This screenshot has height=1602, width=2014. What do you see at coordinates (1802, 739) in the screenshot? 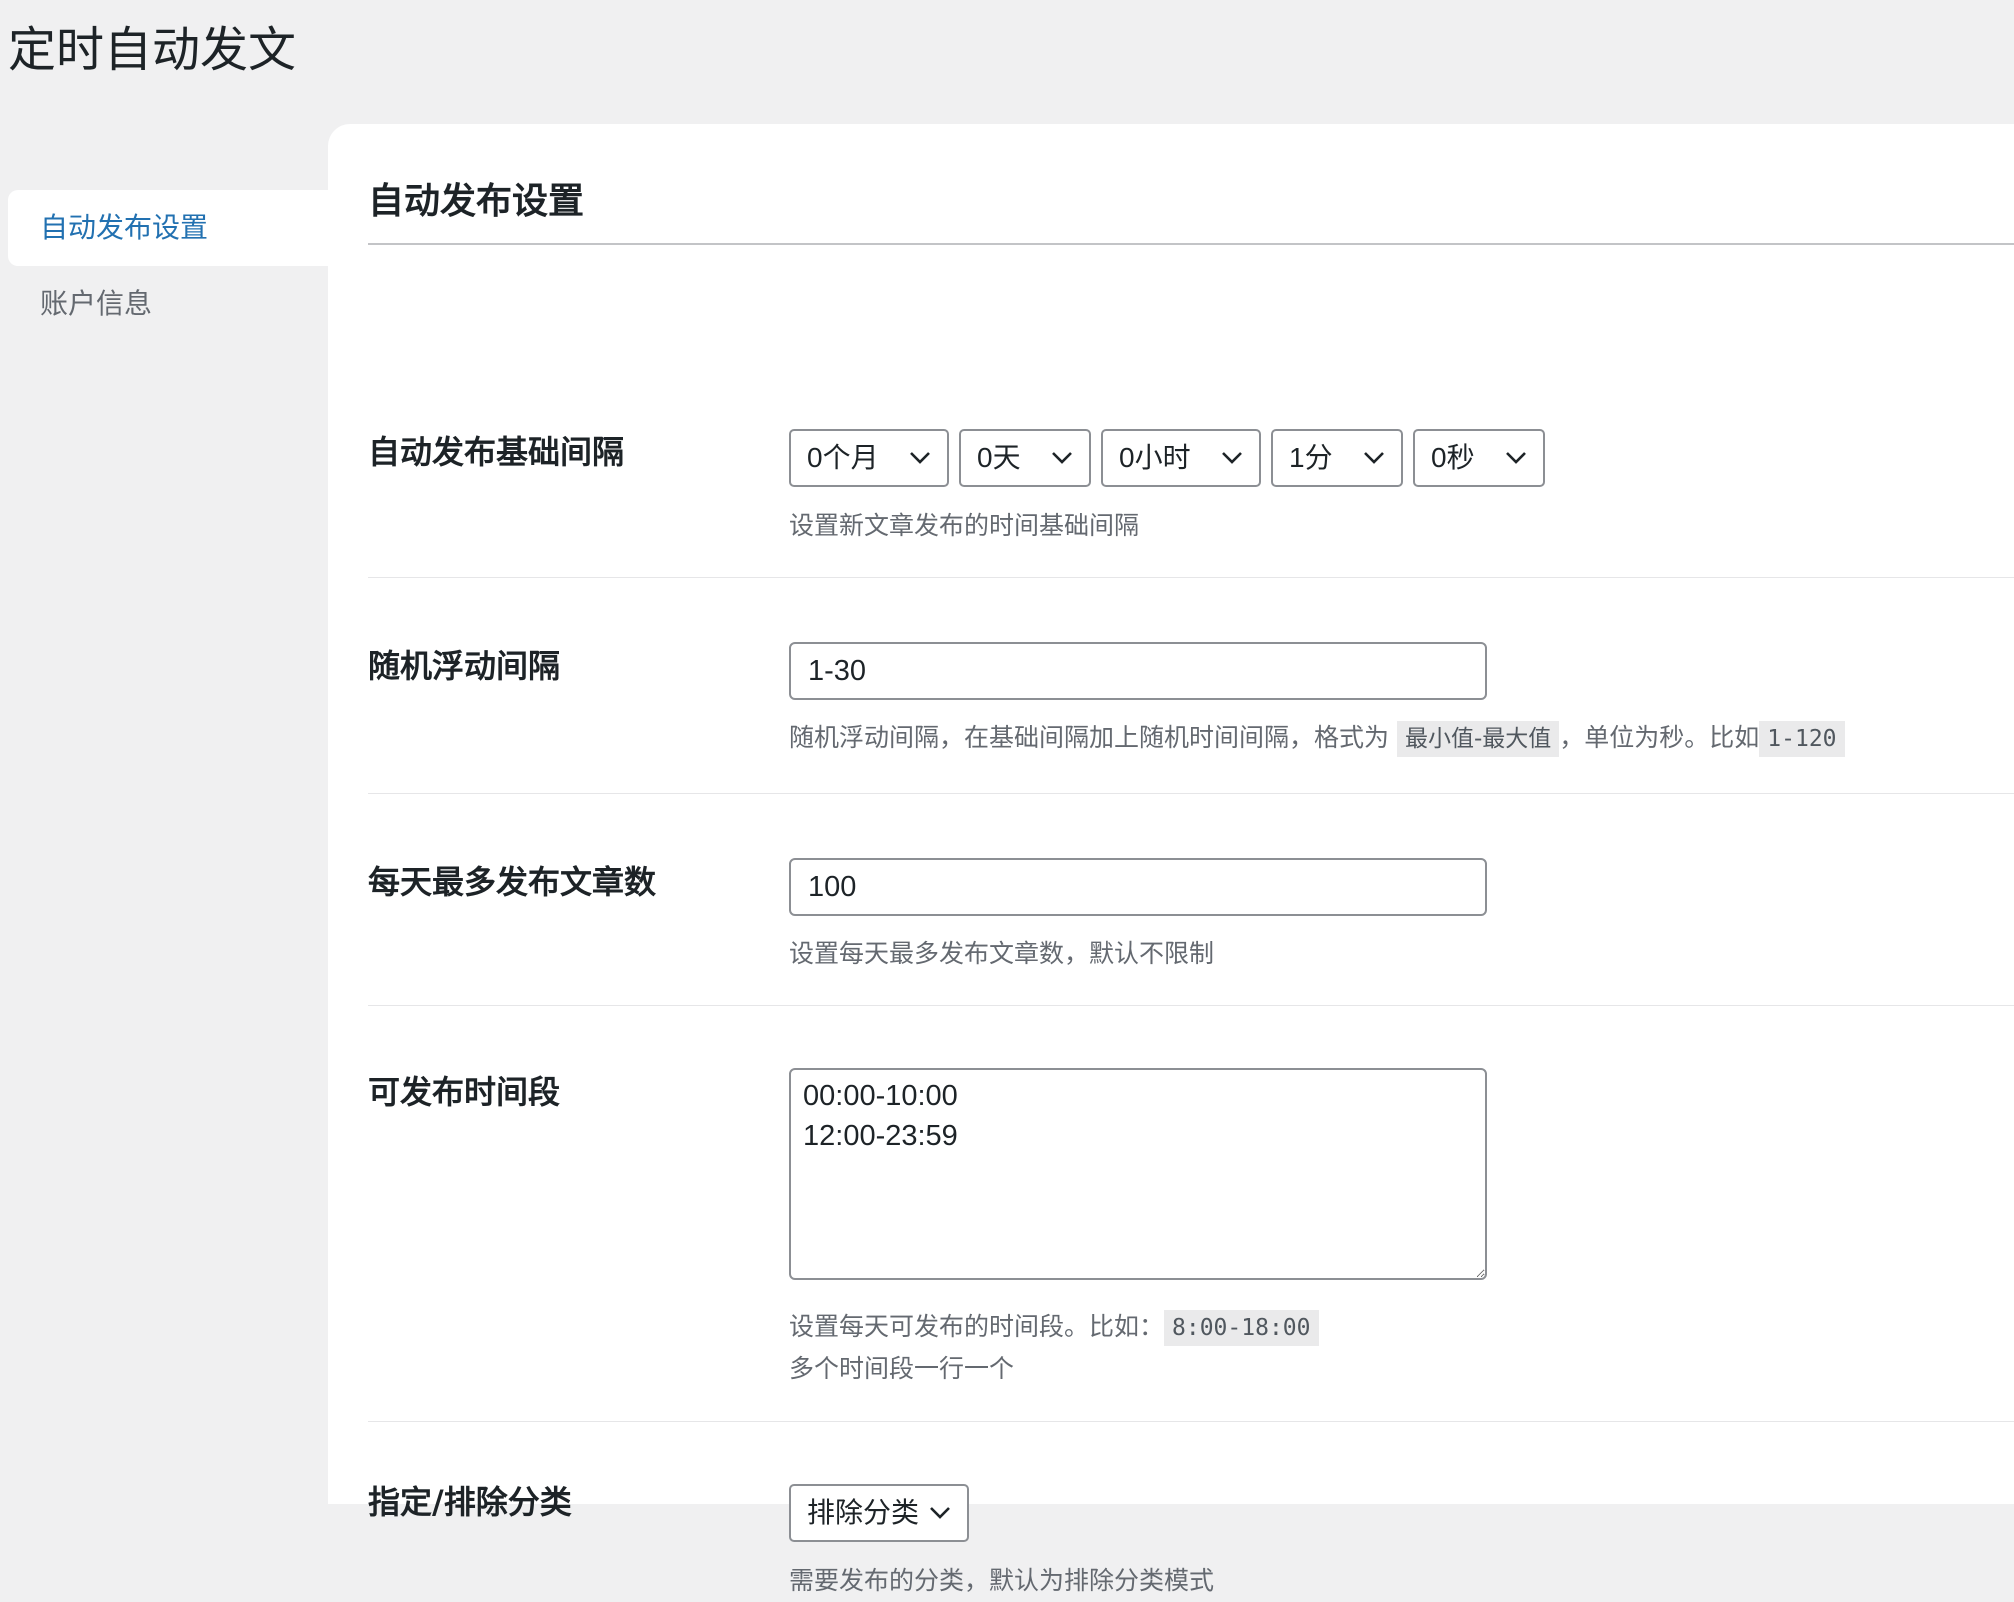
I see `random-interval-example-code: 1-120` at bounding box center [1802, 739].